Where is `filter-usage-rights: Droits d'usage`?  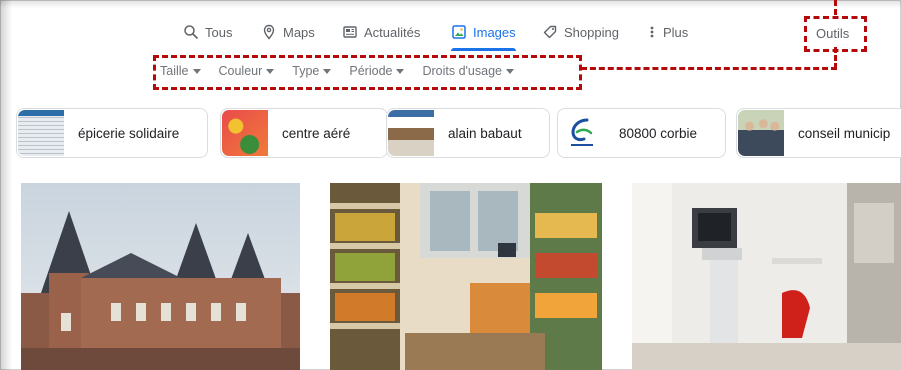
filter-usage-rights: Droits d'usage is located at coordinates (468, 71).